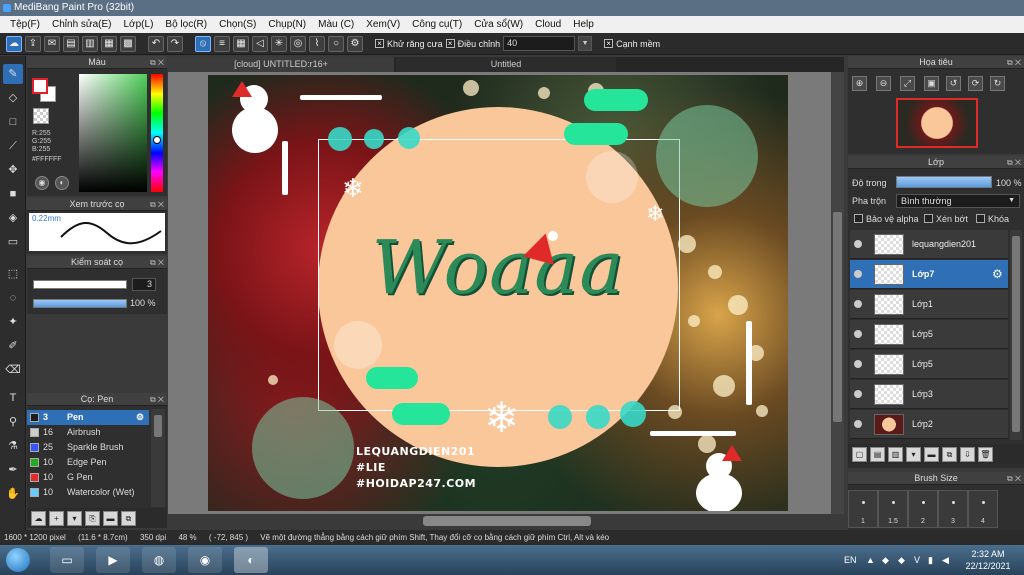  What do you see at coordinates (997, 274) in the screenshot?
I see `gear-icon: ⚙` at bounding box center [997, 274].